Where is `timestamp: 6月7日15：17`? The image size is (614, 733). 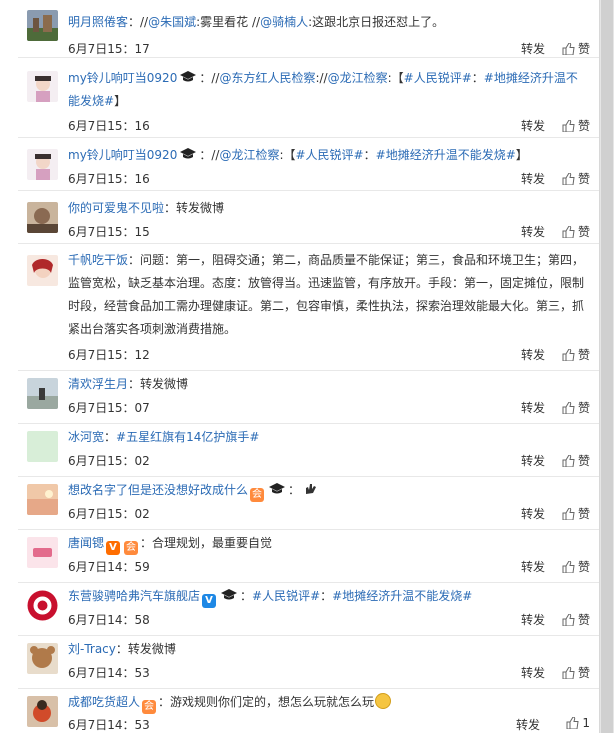
timestamp: 6月7日15：17 is located at coordinates (109, 49).